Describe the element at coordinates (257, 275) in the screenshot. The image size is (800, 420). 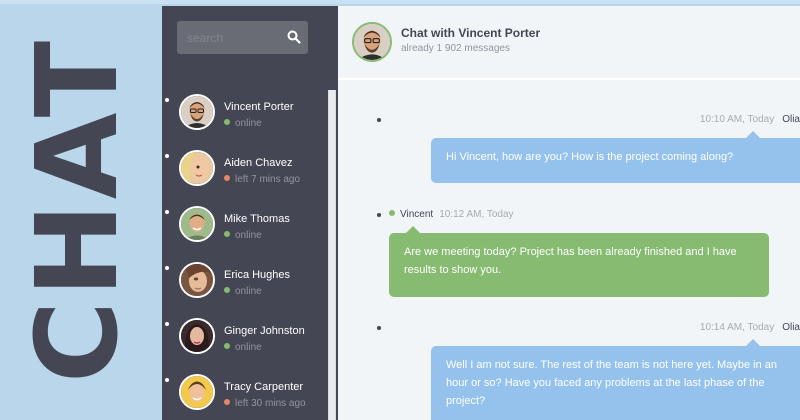
I see `contact-name: Erica Hughes` at that location.